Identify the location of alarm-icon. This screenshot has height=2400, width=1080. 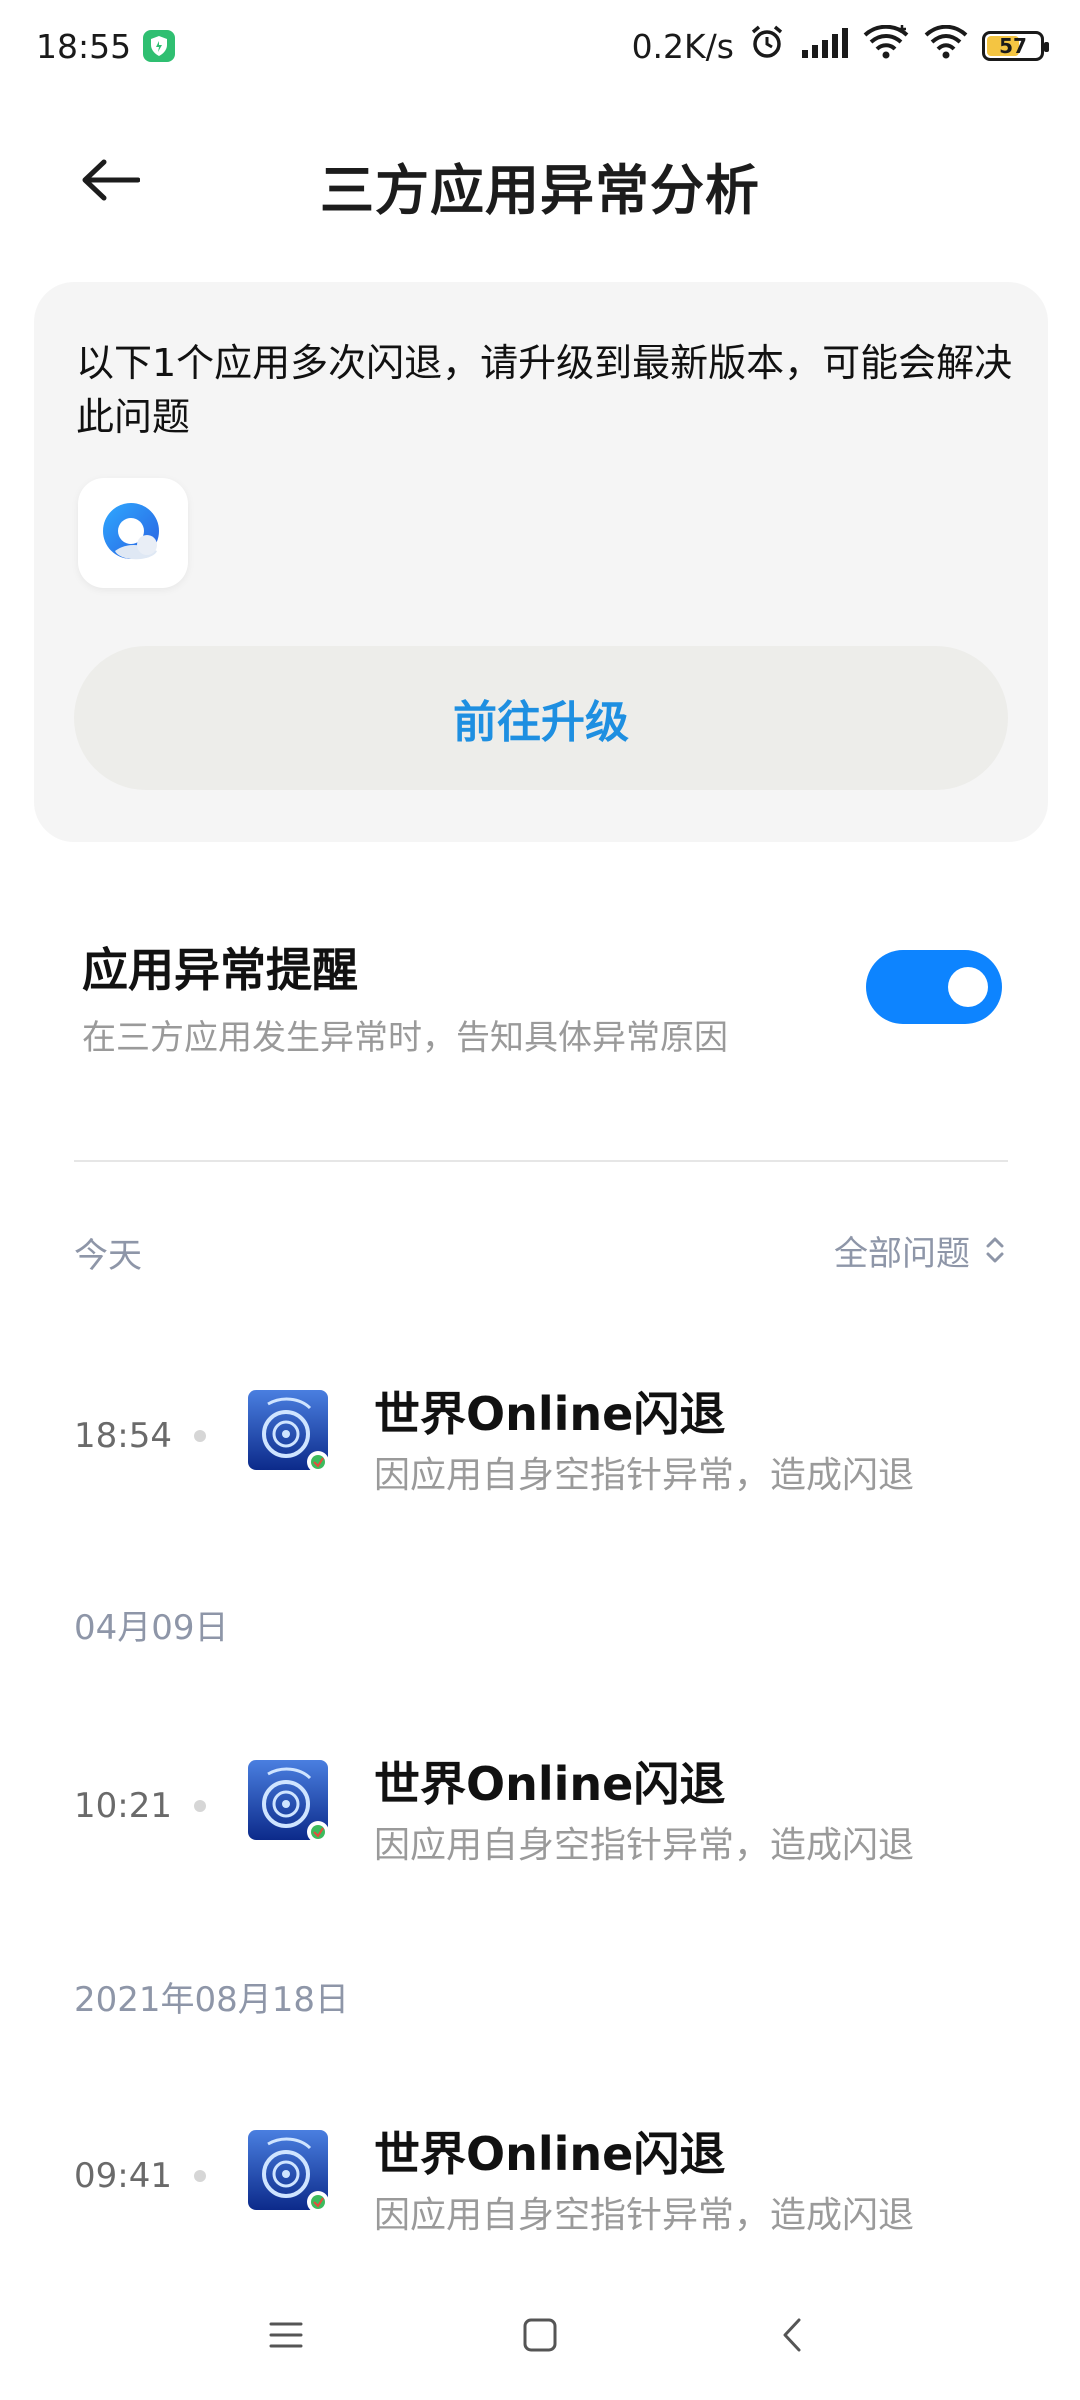
(767, 46).